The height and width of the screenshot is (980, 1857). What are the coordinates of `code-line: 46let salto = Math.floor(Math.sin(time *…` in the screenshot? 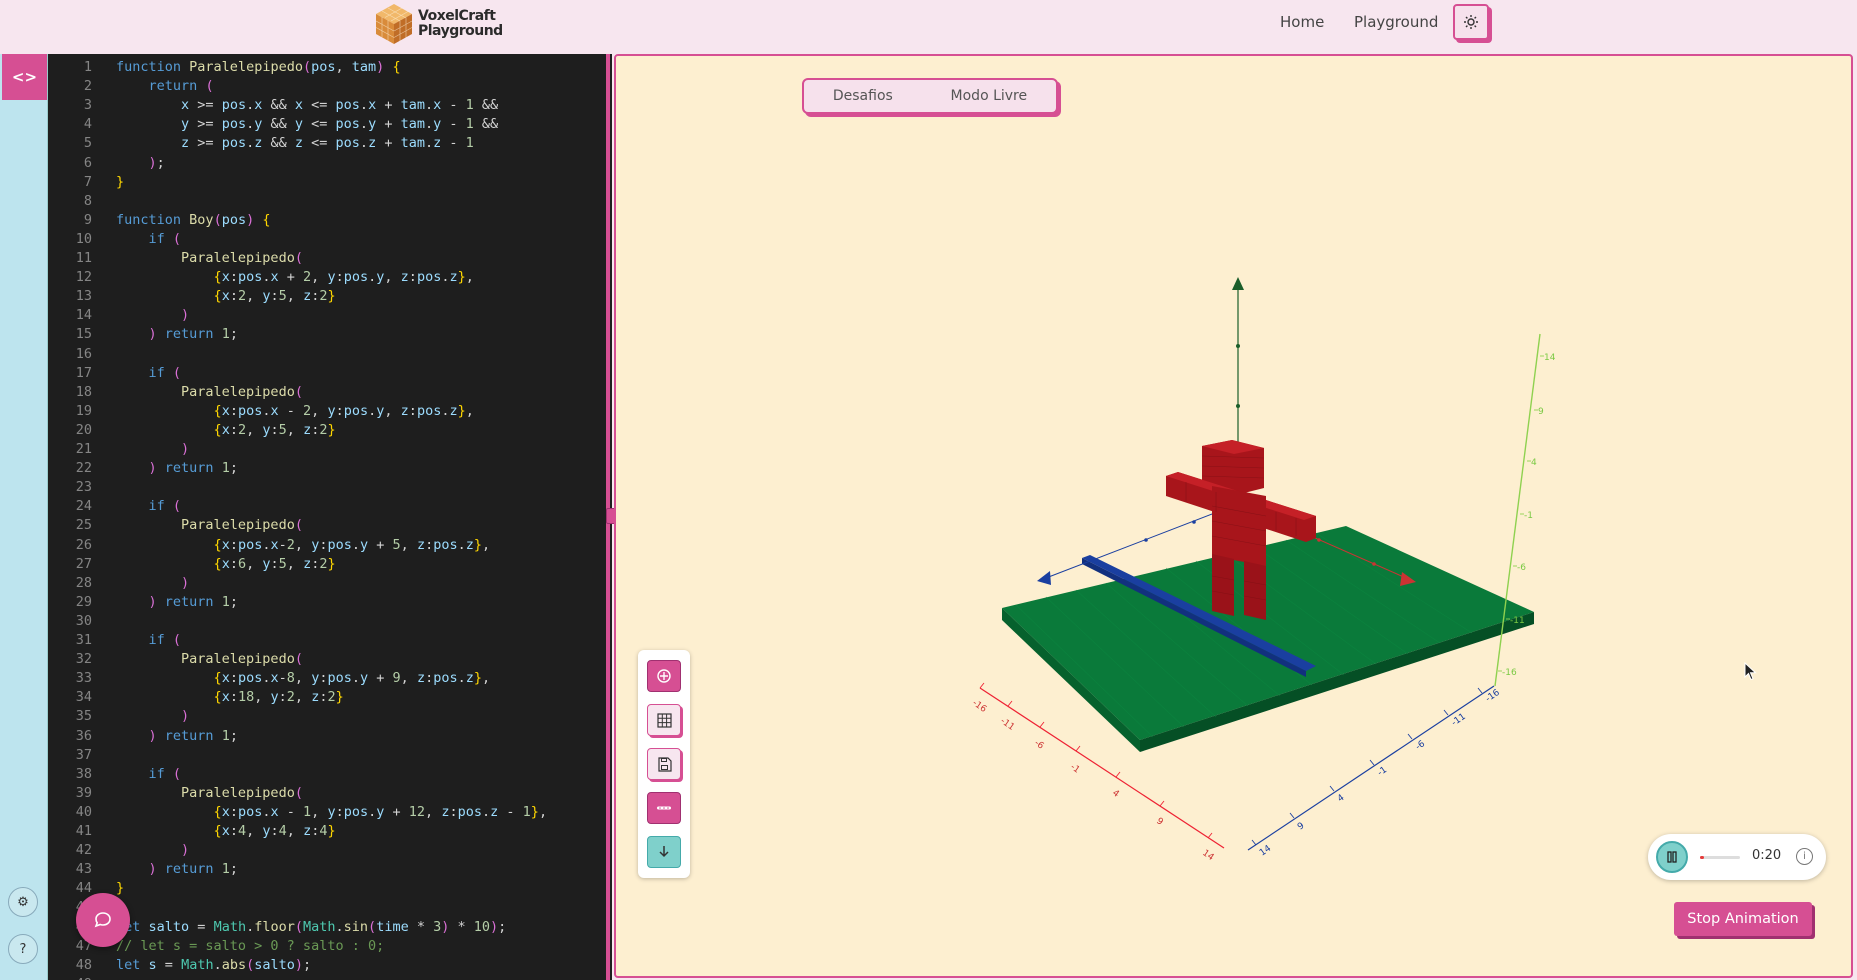 It's located at (330, 927).